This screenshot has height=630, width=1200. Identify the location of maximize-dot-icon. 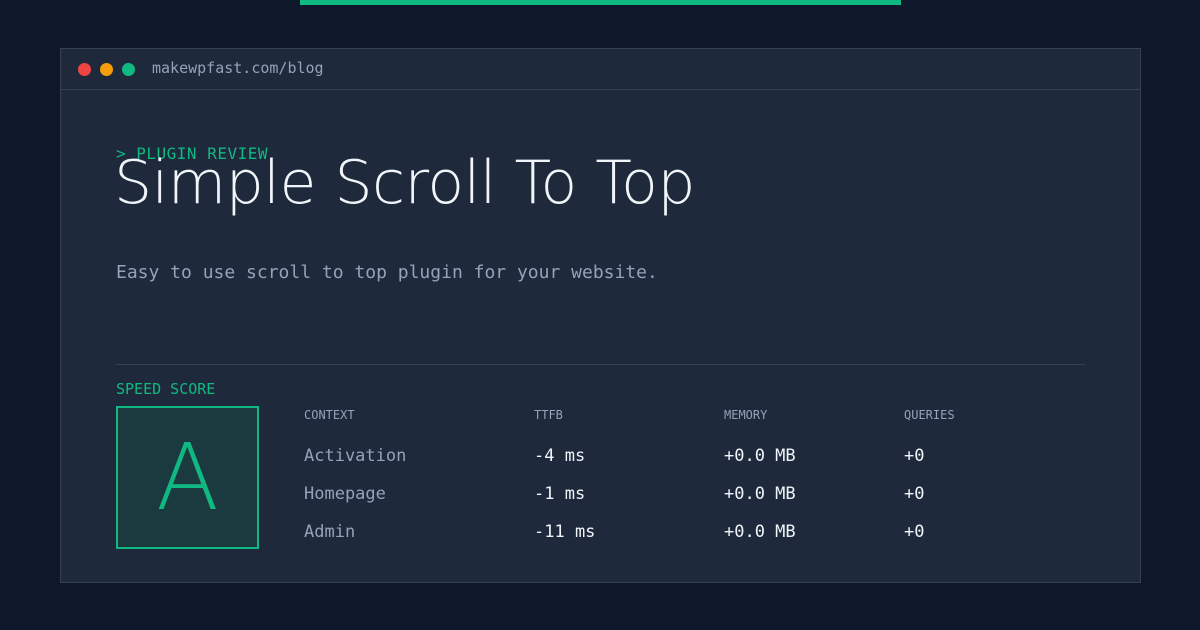
(128, 69).